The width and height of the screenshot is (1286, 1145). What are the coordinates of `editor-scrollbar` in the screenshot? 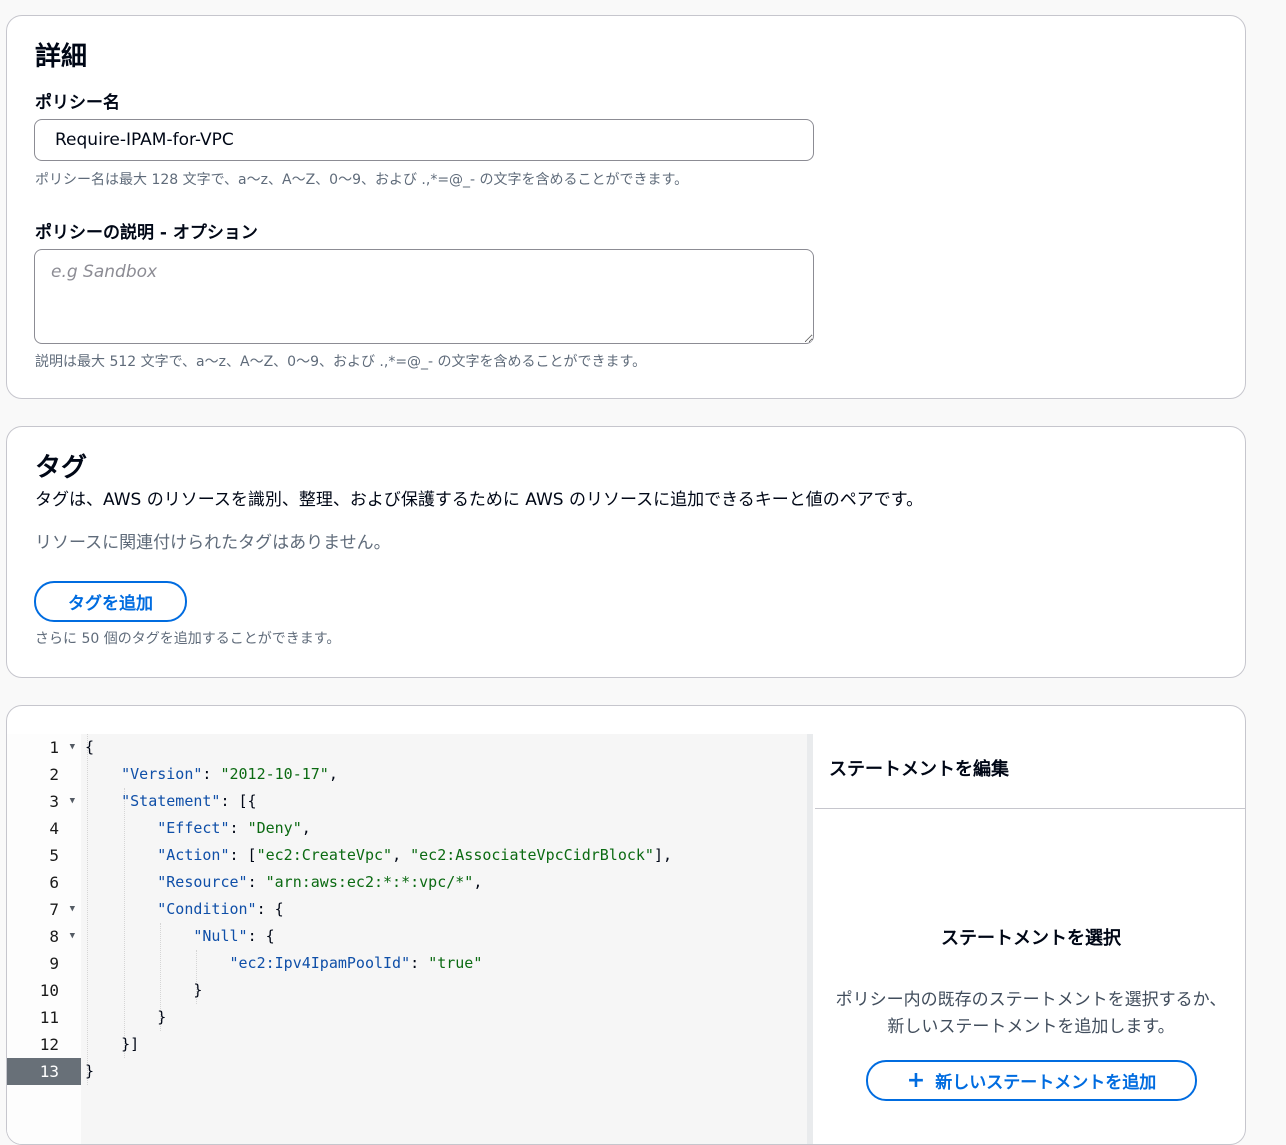 It's located at (810, 939).